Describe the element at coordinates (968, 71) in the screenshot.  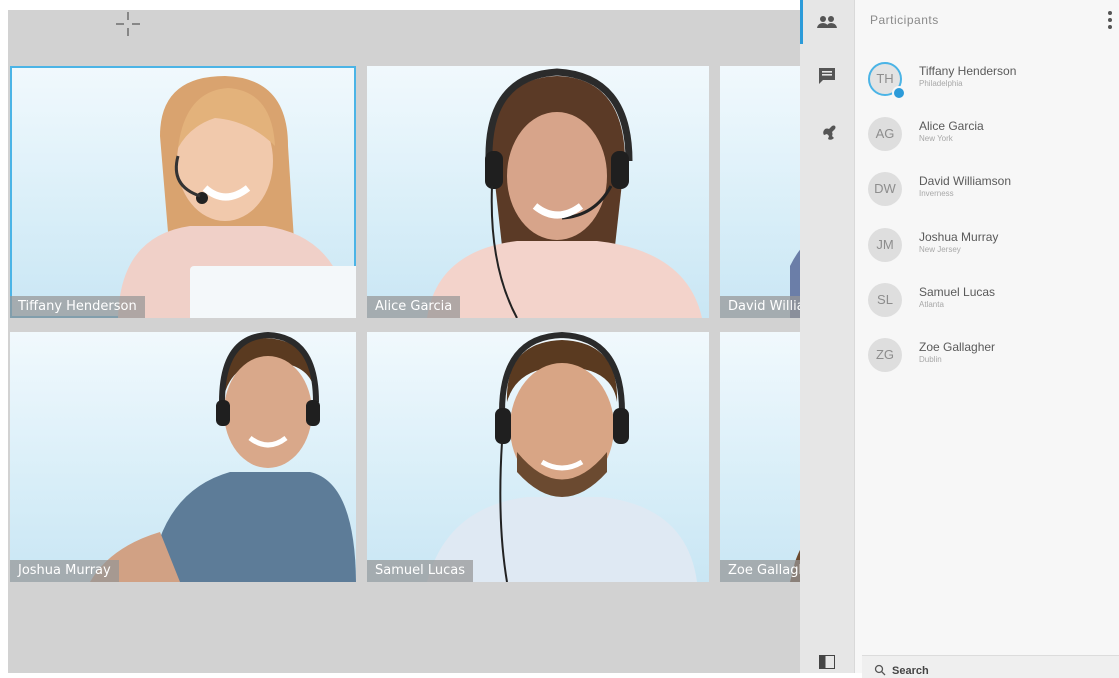
I see `participant-name: Tiffany Henderson` at that location.